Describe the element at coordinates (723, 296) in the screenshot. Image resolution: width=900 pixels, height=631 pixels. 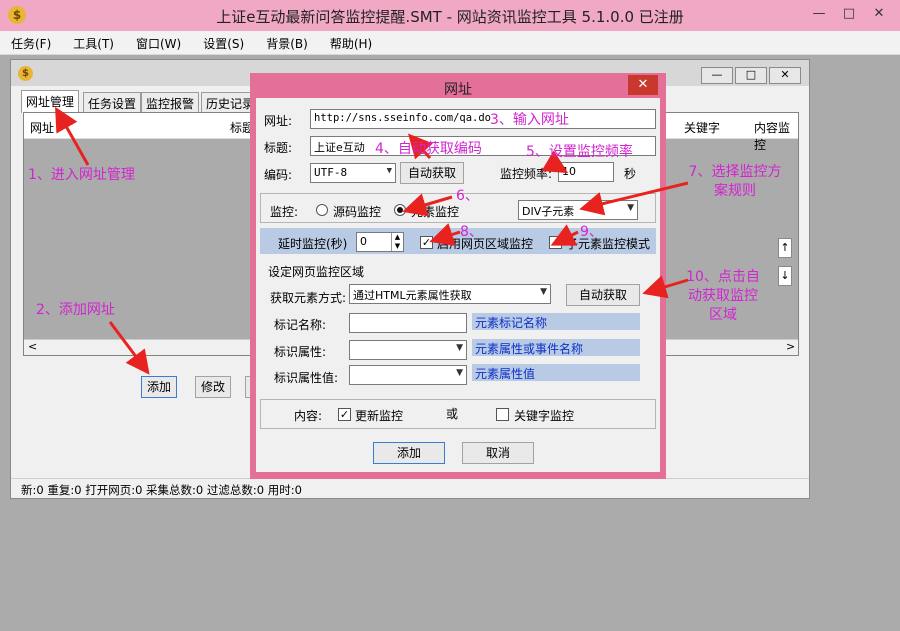
I see `annotation-10: 10、点击自动获取监控区域` at that location.